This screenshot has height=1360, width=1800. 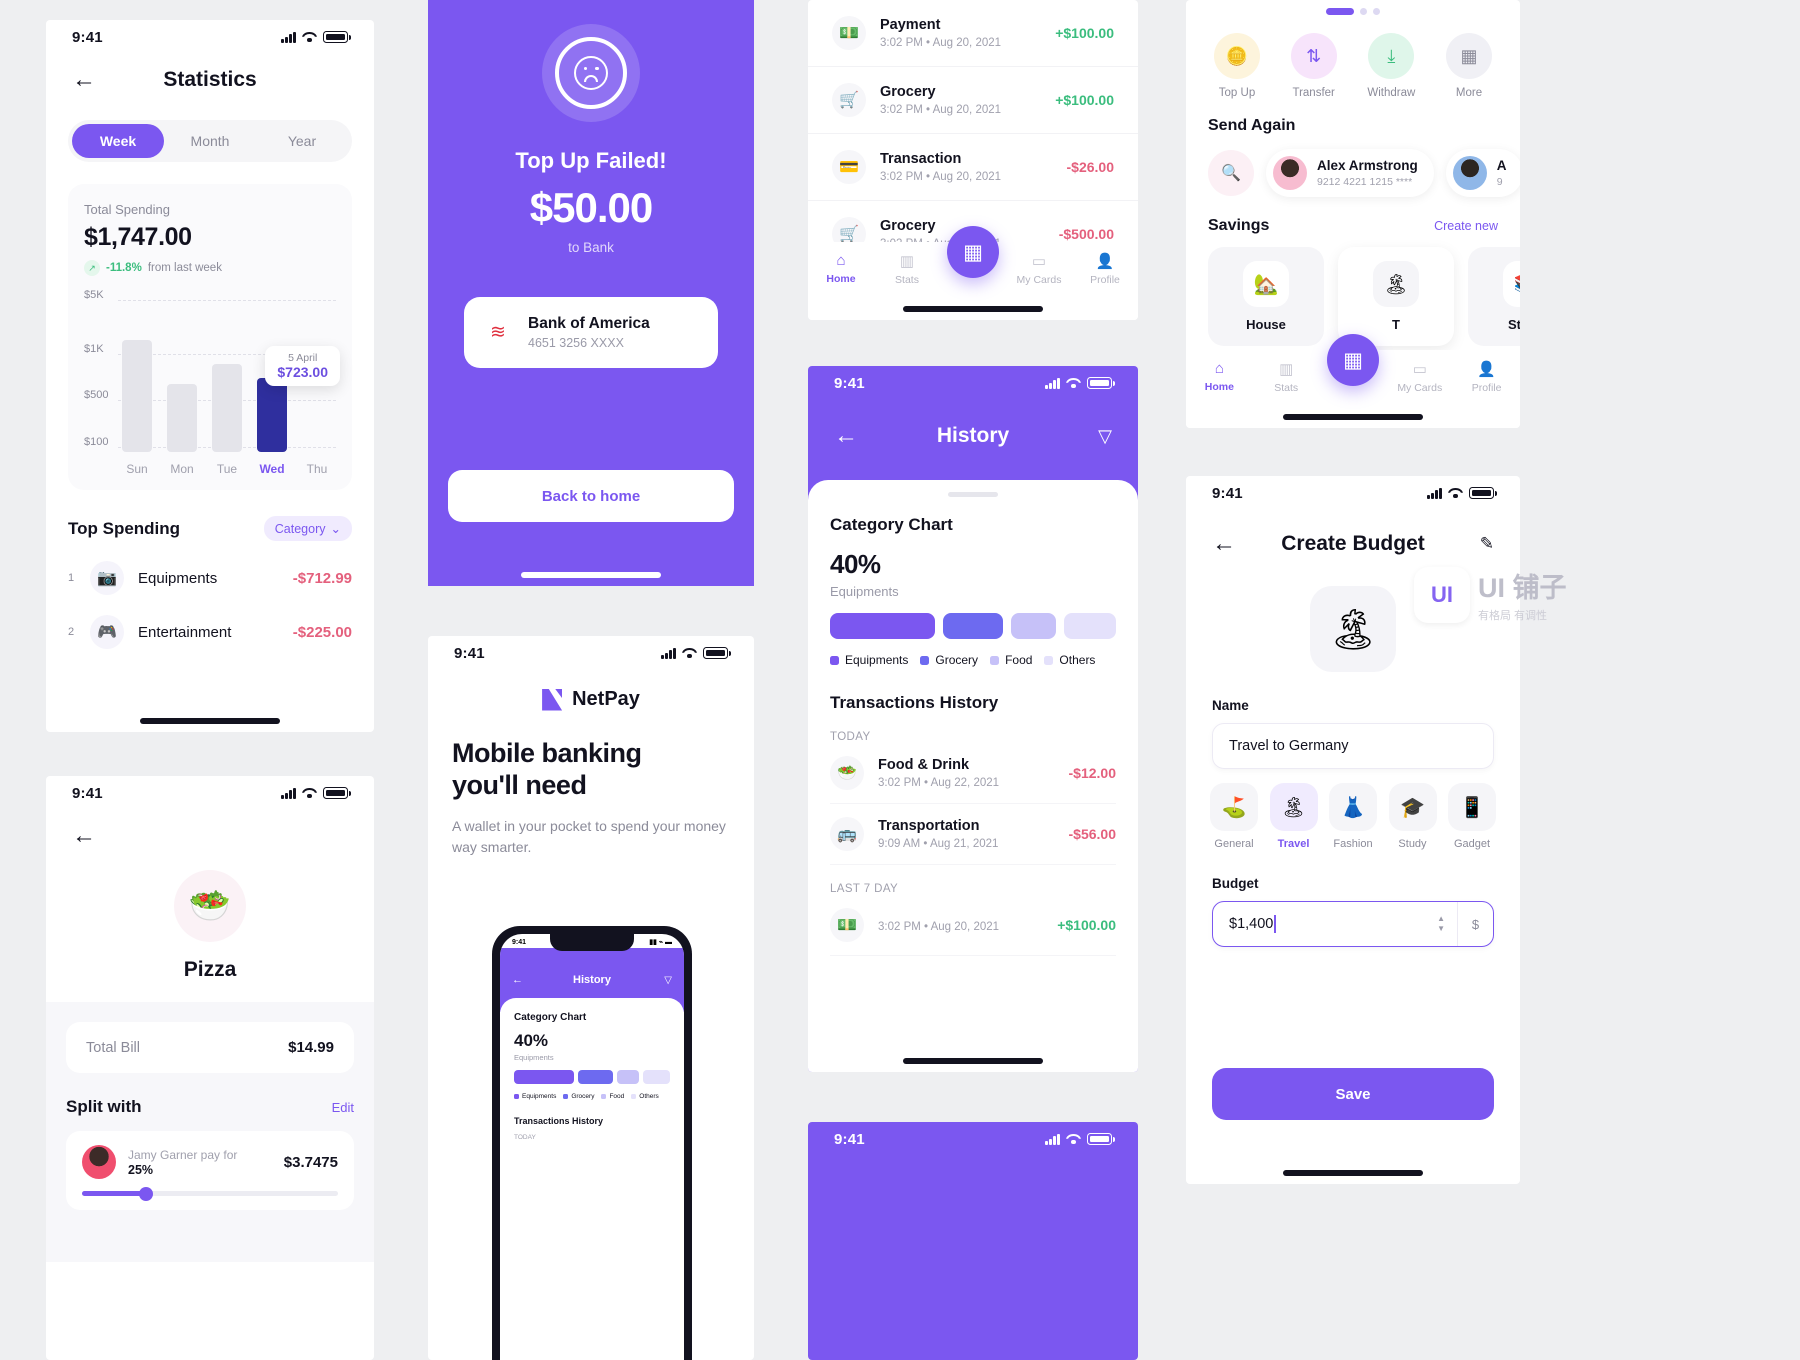 What do you see at coordinates (973, 494) in the screenshot?
I see `sheet-grabber` at bounding box center [973, 494].